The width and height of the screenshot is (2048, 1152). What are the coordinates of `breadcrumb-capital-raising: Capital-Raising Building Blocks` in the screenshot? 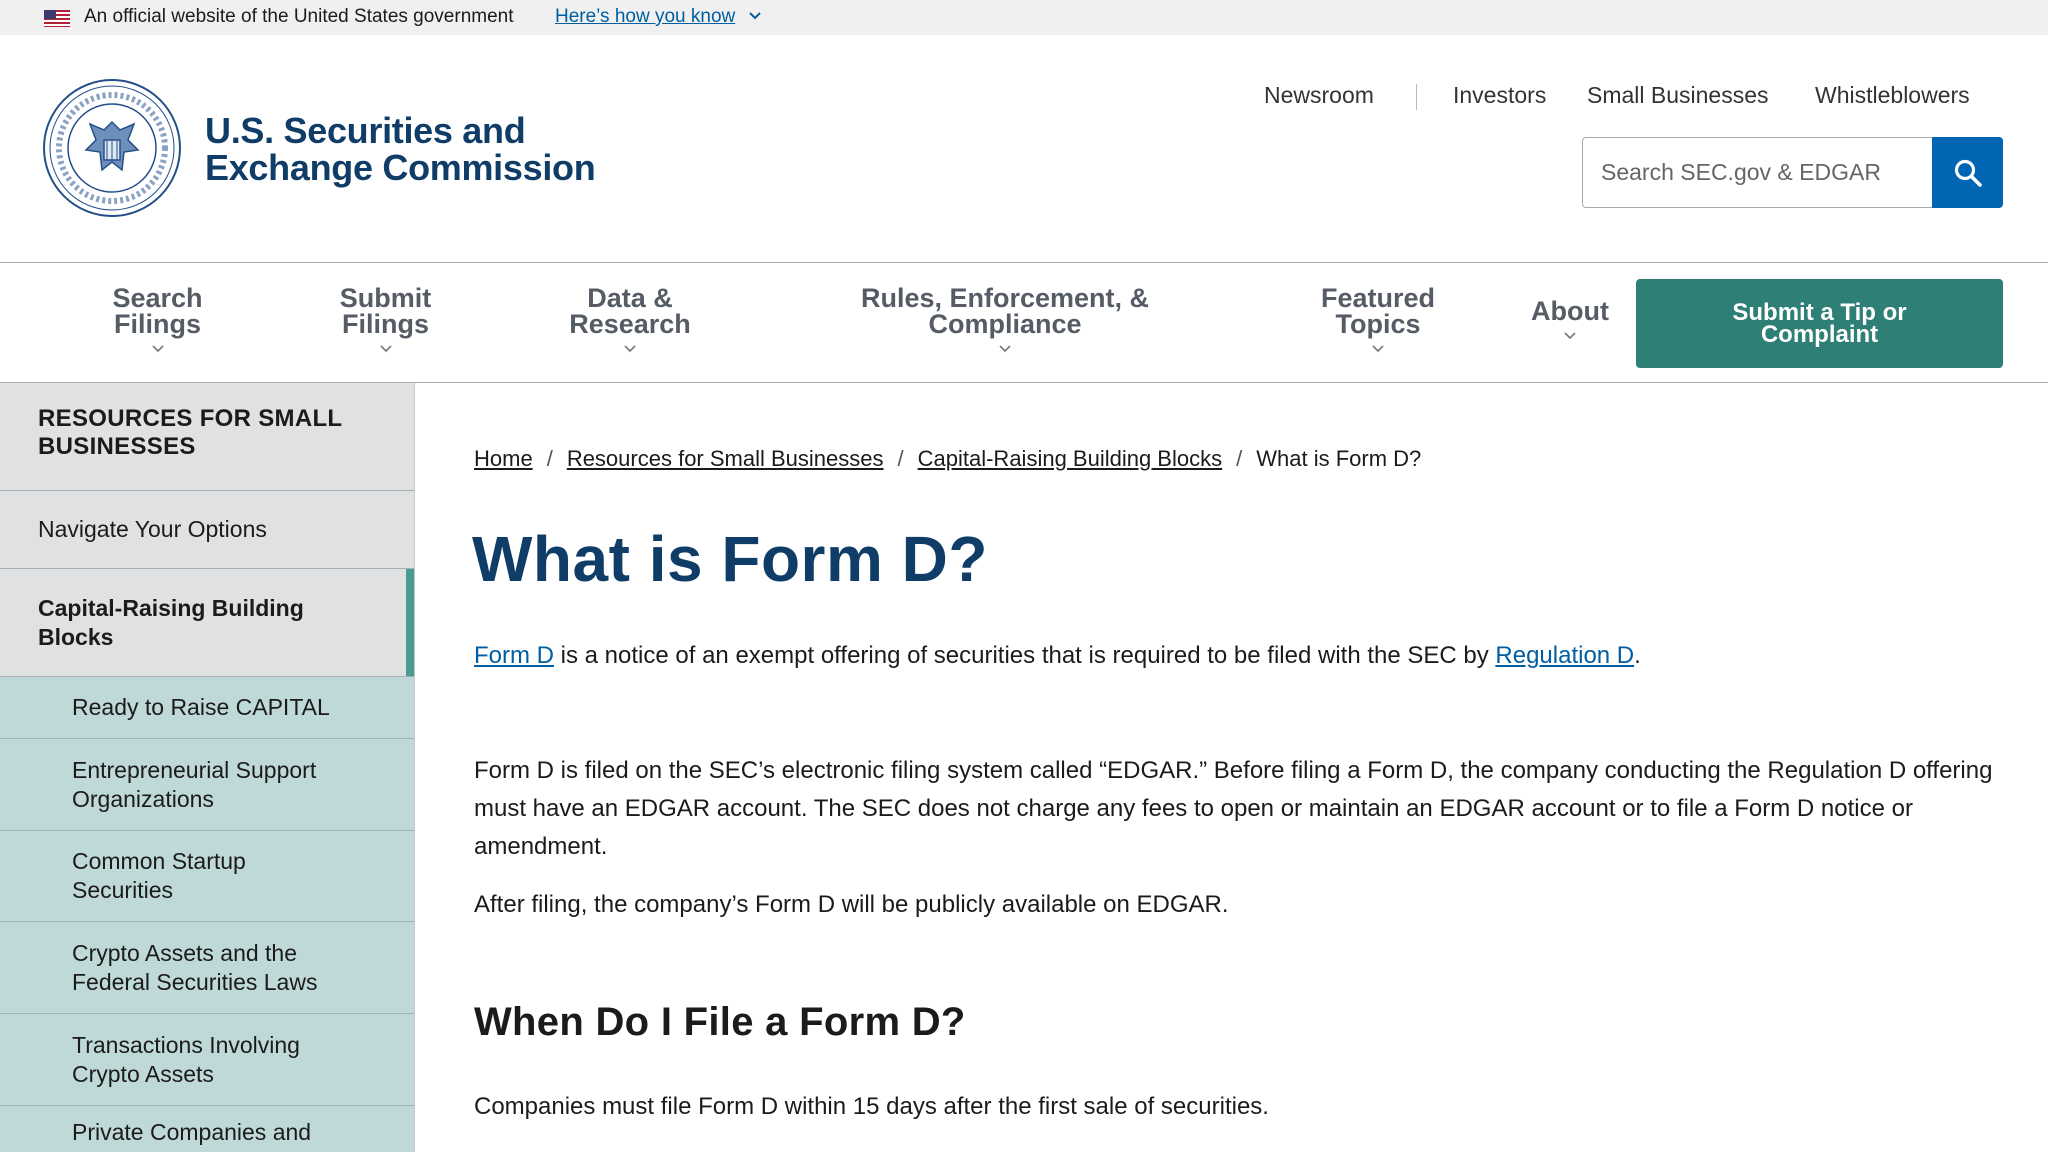 It's located at (1070, 458).